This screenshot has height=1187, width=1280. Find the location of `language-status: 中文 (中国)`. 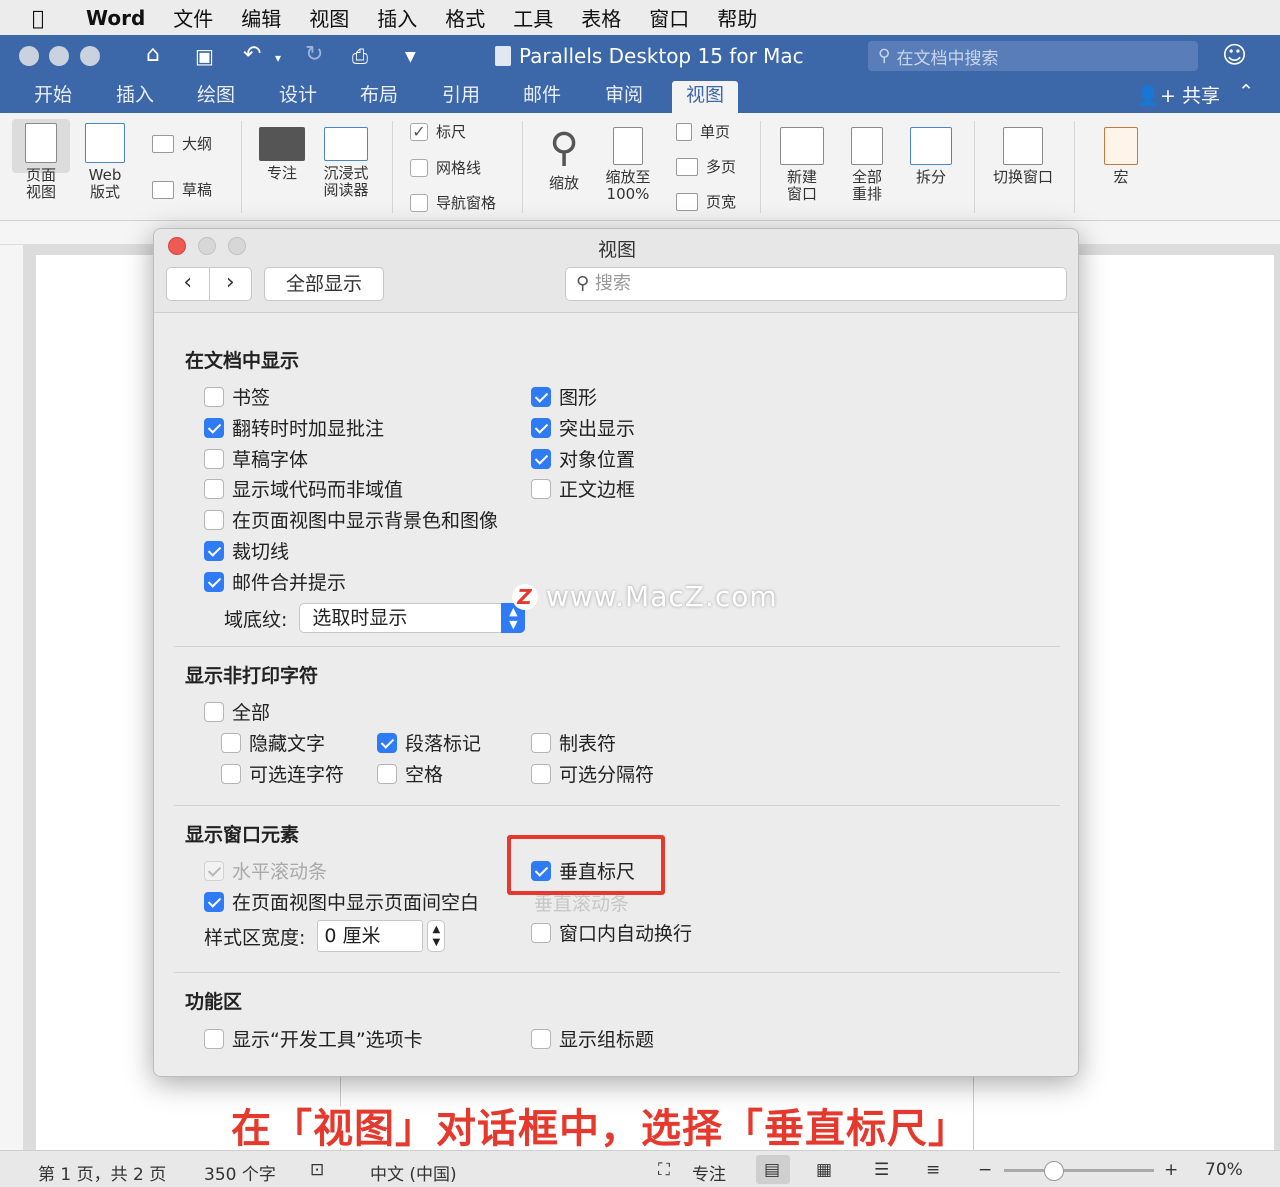

language-status: 中文 (中国) is located at coordinates (413, 1172).